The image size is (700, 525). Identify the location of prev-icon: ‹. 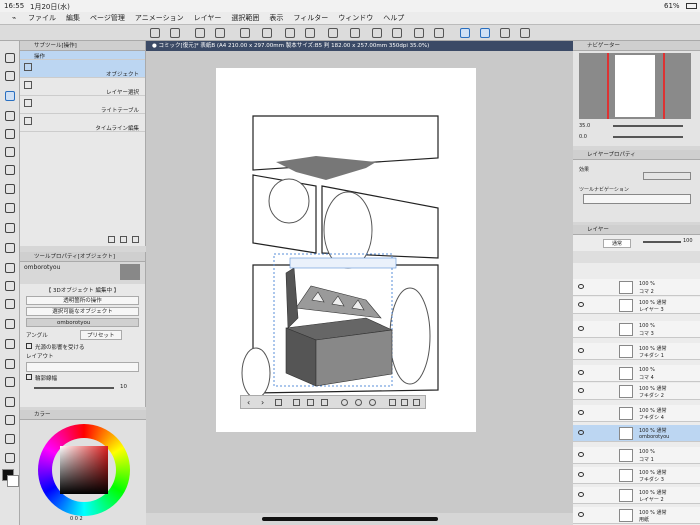
(248, 402).